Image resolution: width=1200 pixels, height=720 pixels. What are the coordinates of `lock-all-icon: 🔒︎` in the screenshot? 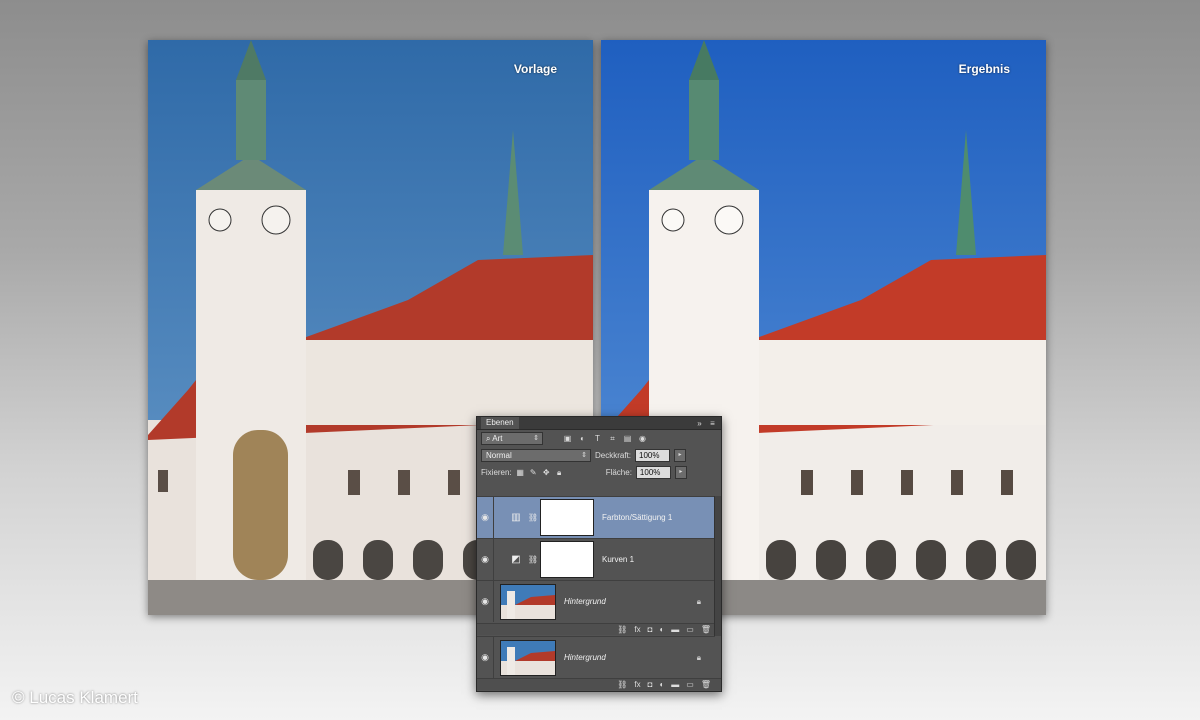 It's located at (559, 472).